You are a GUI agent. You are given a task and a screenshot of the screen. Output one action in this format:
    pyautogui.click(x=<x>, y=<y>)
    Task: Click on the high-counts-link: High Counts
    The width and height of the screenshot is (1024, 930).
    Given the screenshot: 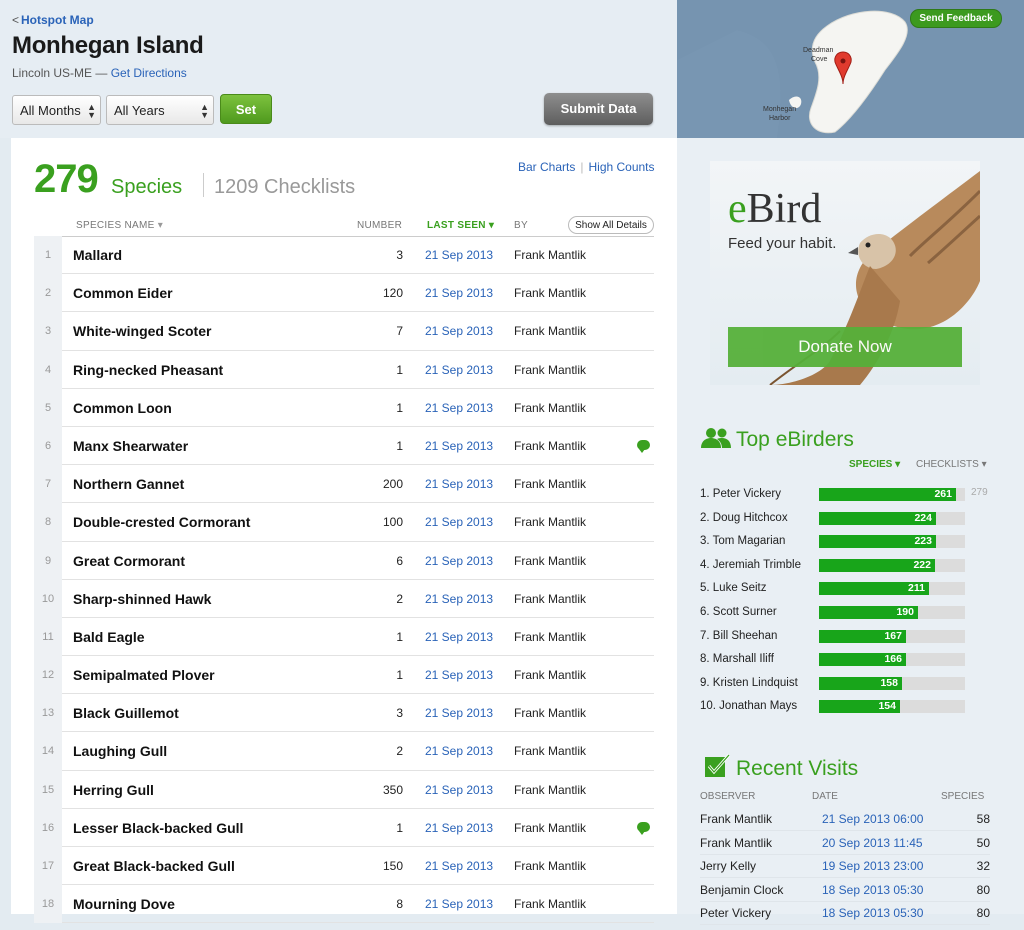 What is the action you would take?
    pyautogui.click(x=621, y=167)
    